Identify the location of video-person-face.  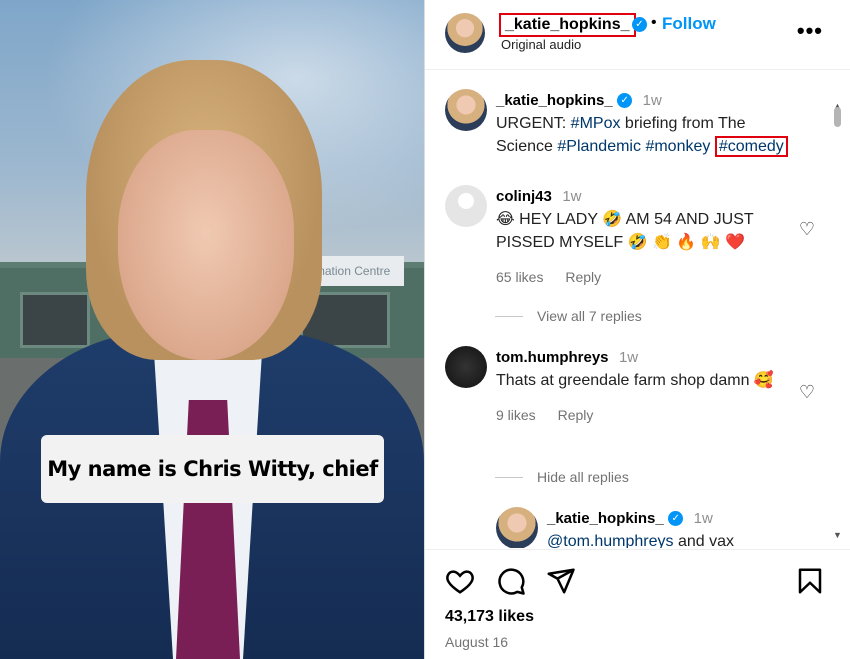
(206, 245).